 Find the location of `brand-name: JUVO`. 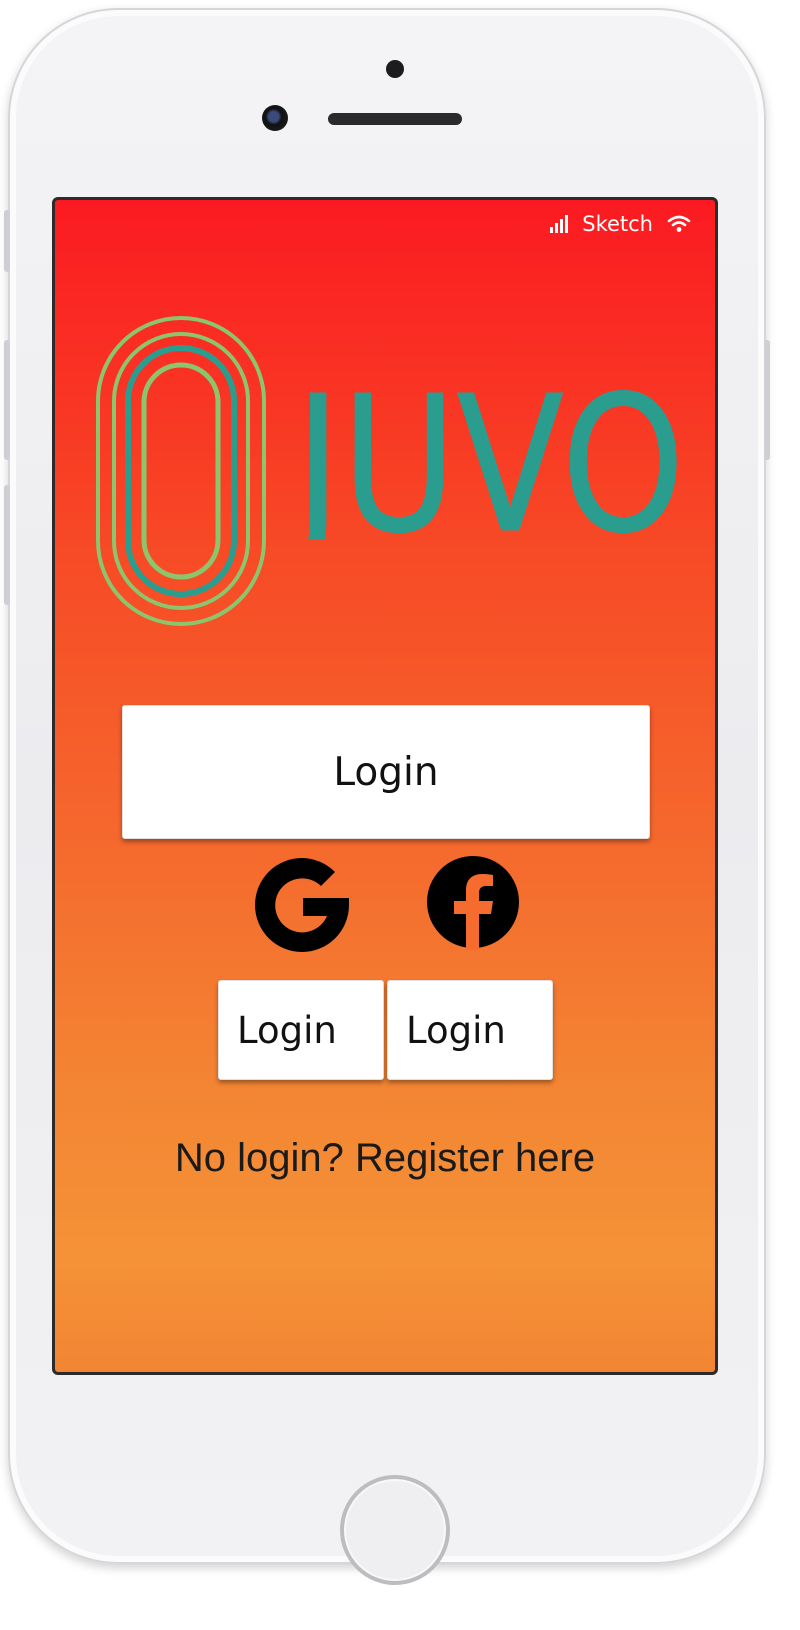

brand-name: JUVO is located at coordinates (490, 465).